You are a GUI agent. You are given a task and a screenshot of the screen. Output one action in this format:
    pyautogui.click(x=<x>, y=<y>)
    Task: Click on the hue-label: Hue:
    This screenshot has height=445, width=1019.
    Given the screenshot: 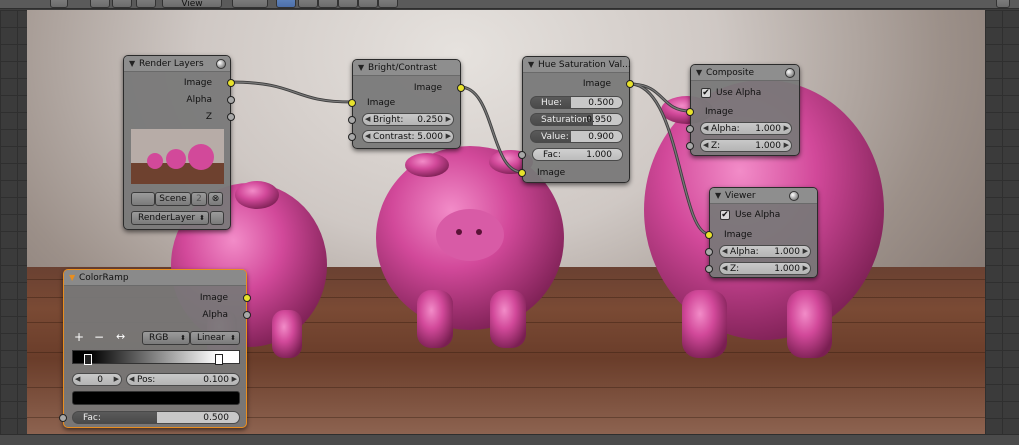 What is the action you would take?
    pyautogui.click(x=552, y=103)
    